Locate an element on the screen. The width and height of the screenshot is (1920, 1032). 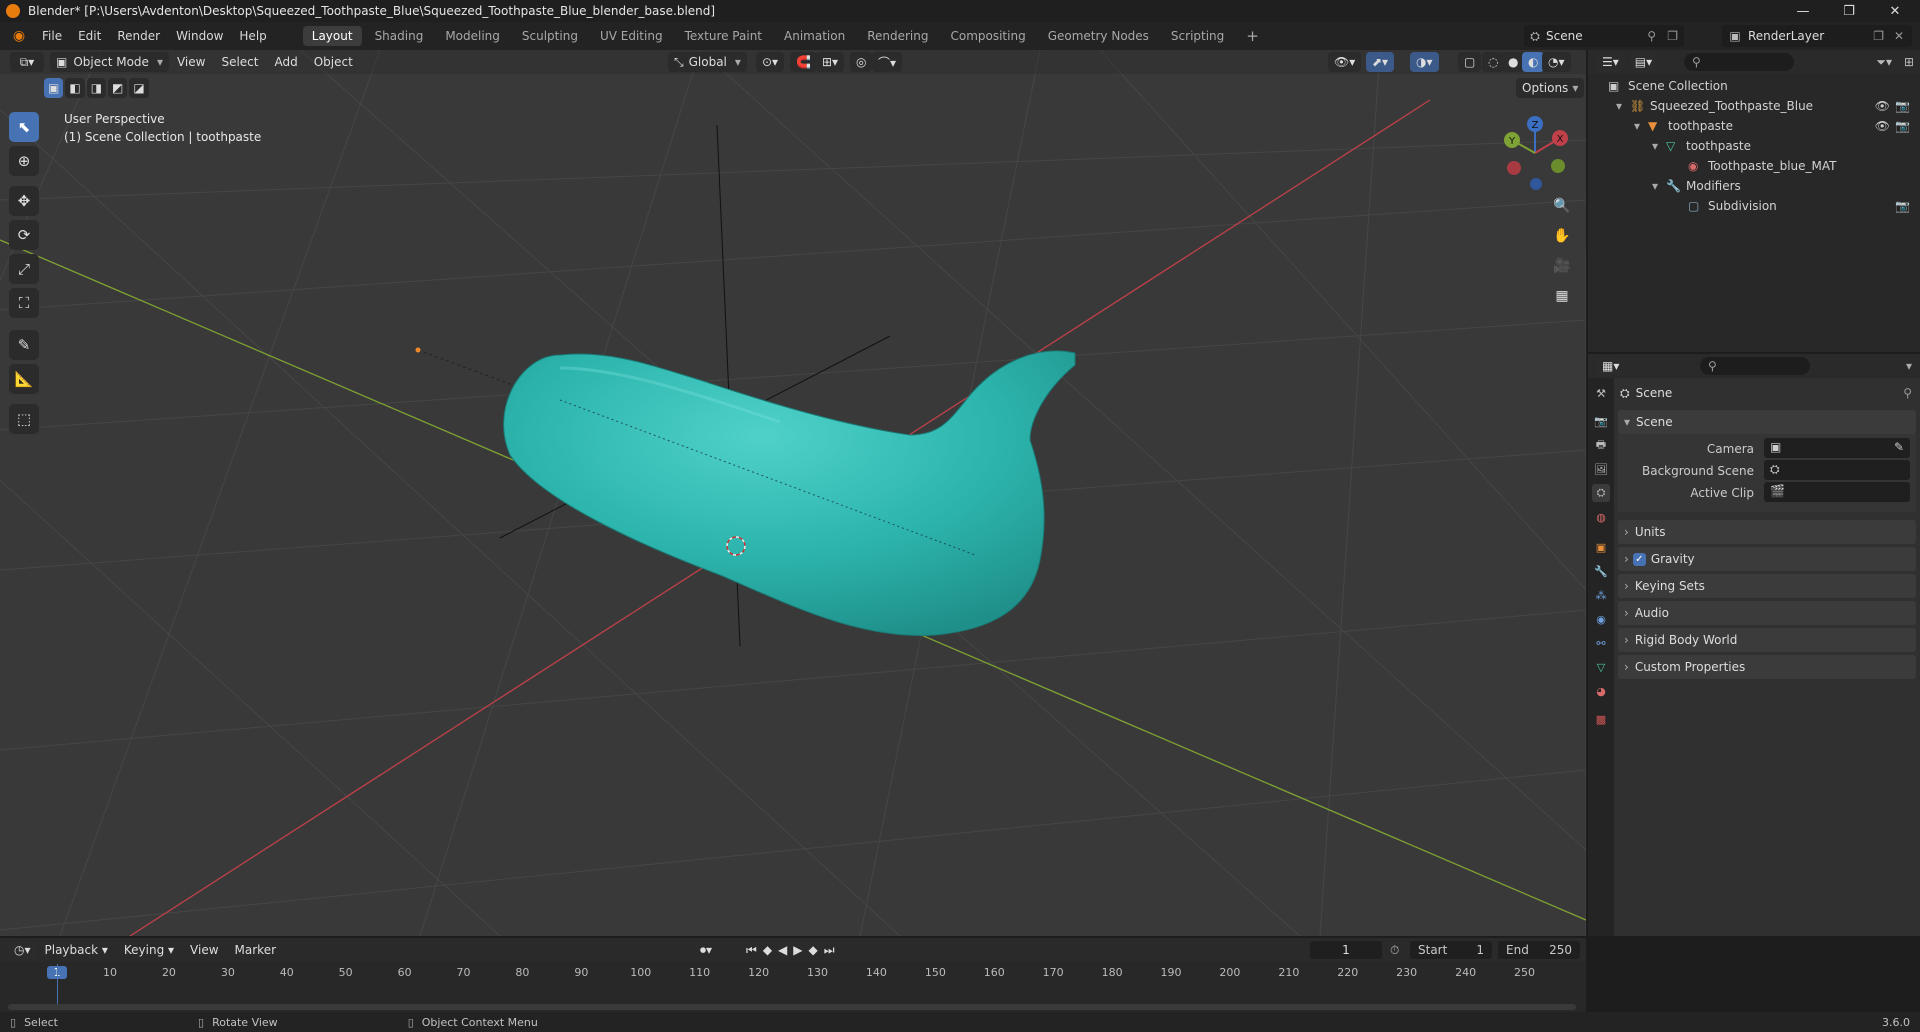
gizmo-neg-x-icon is located at coordinates (1514, 168).